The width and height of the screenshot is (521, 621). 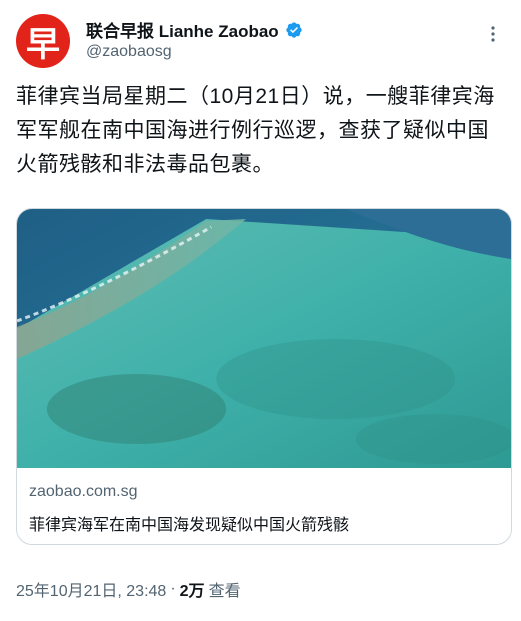 What do you see at coordinates (91, 589) in the screenshot?
I see `timestamp: 25年10月21日, 23:48` at bounding box center [91, 589].